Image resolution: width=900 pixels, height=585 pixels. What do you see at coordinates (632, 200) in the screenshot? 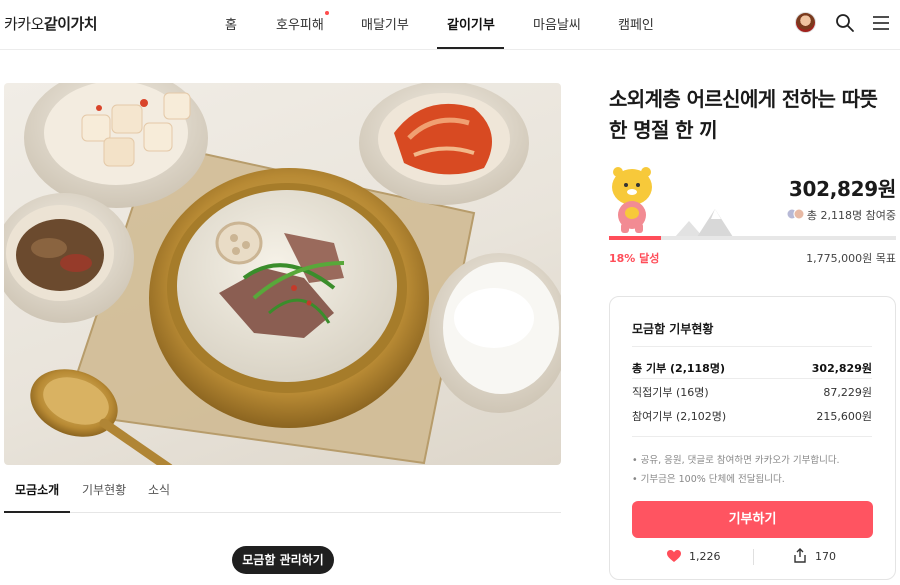
I see `ryan-mascot-illustration` at bounding box center [632, 200].